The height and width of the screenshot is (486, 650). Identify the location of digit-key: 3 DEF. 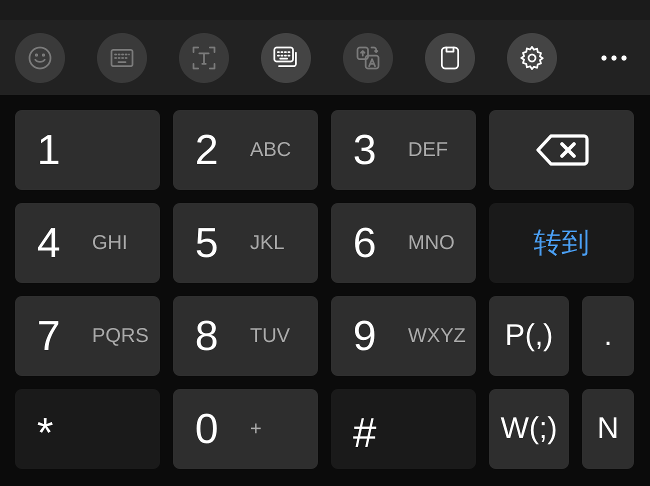
(403, 150).